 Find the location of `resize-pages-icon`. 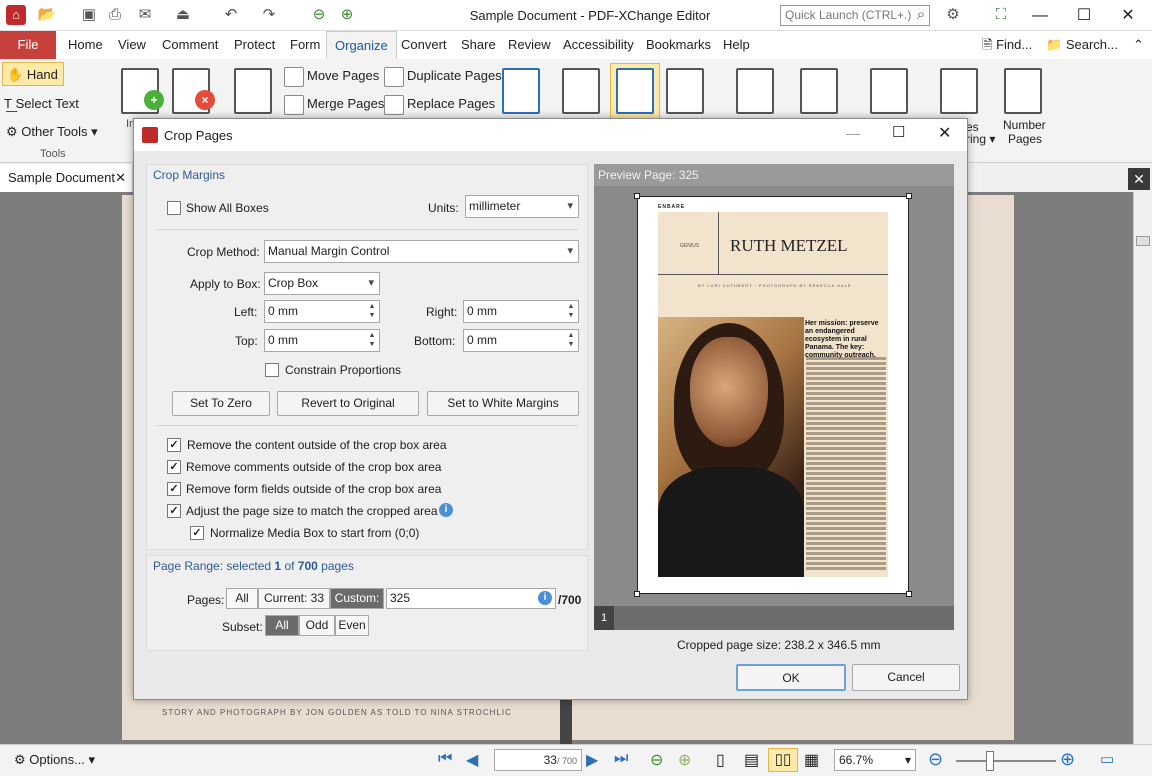

resize-pages-icon is located at coordinates (685, 91).